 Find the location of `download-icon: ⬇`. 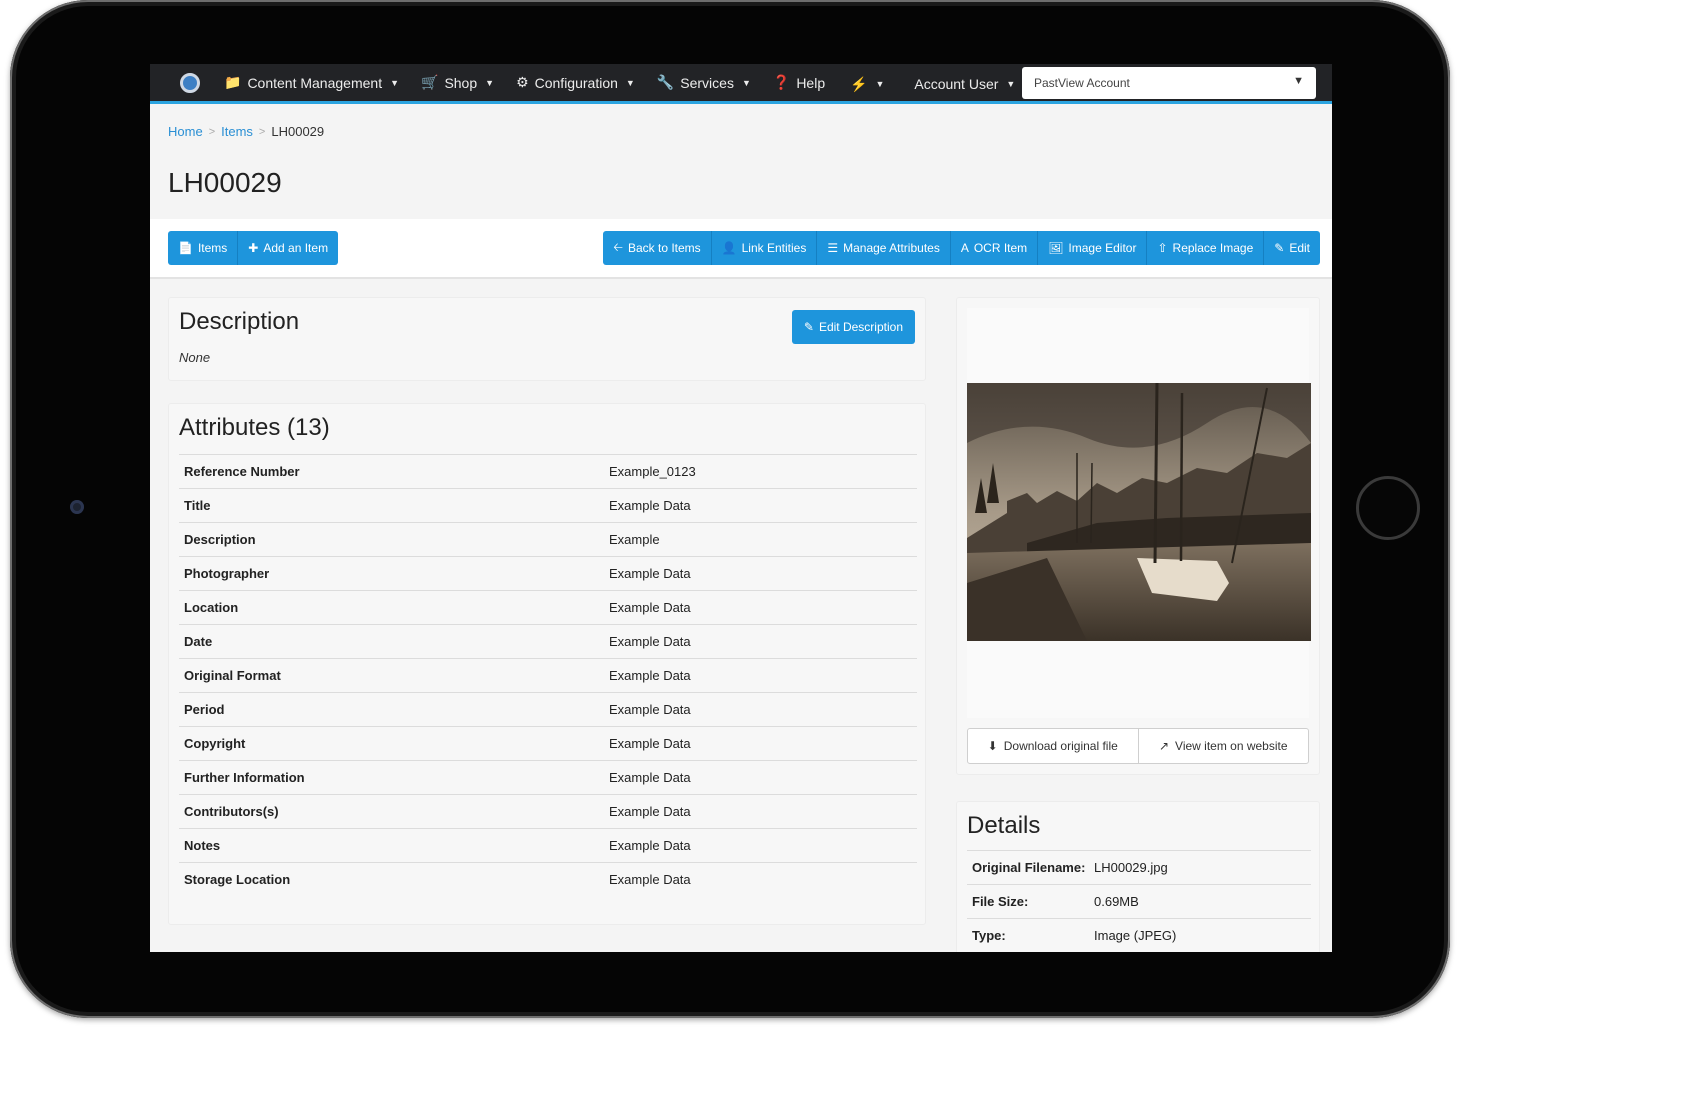

download-icon: ⬇ is located at coordinates (992, 746).